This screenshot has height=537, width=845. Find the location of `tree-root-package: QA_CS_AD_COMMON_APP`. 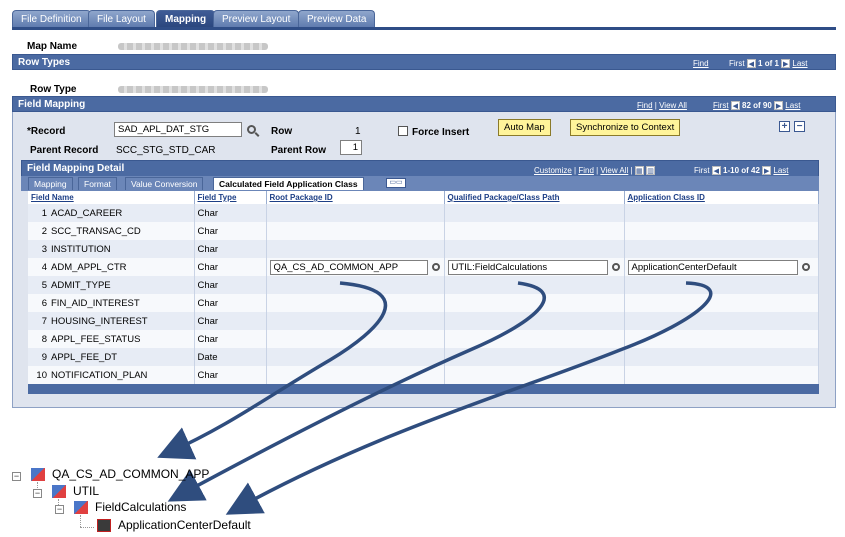

tree-root-package: QA_CS_AD_COMMON_APP is located at coordinates (130, 474).